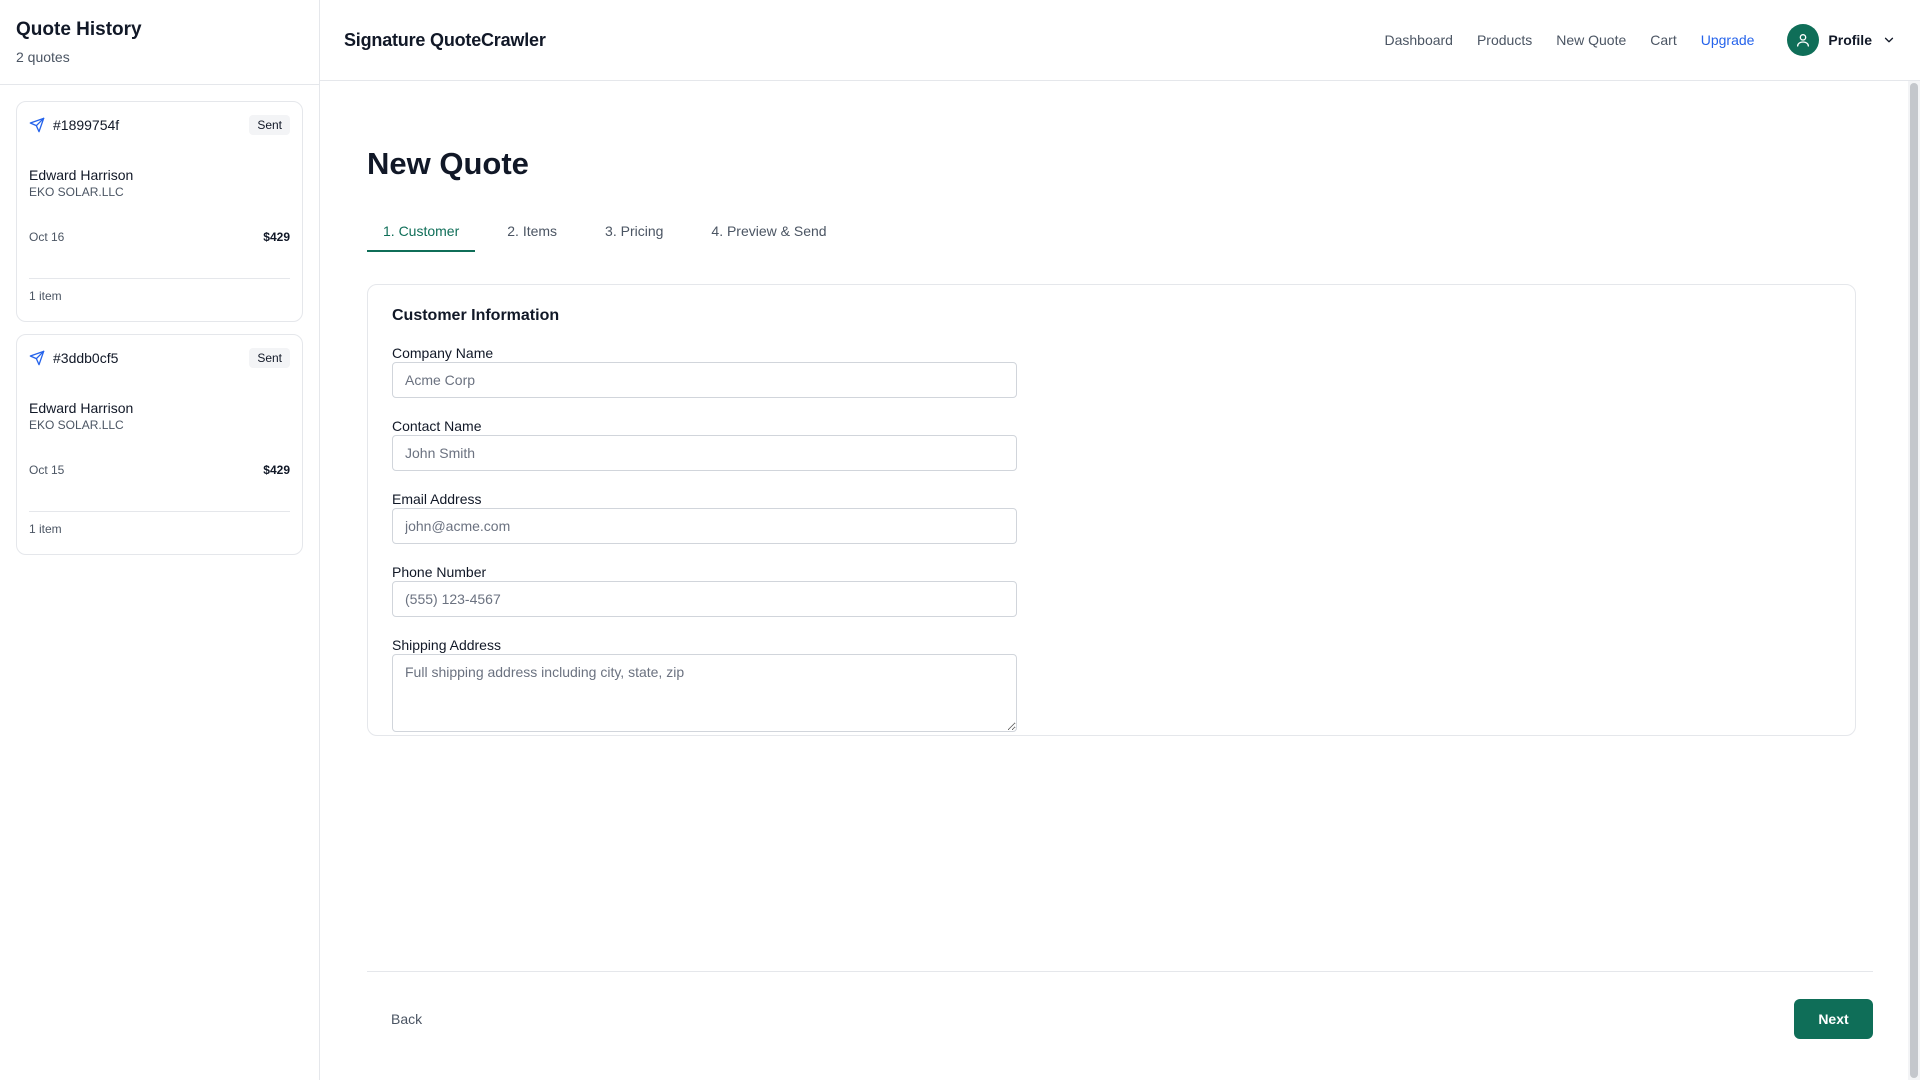  I want to click on tab-customer: 1. Customer, so click(421, 231).